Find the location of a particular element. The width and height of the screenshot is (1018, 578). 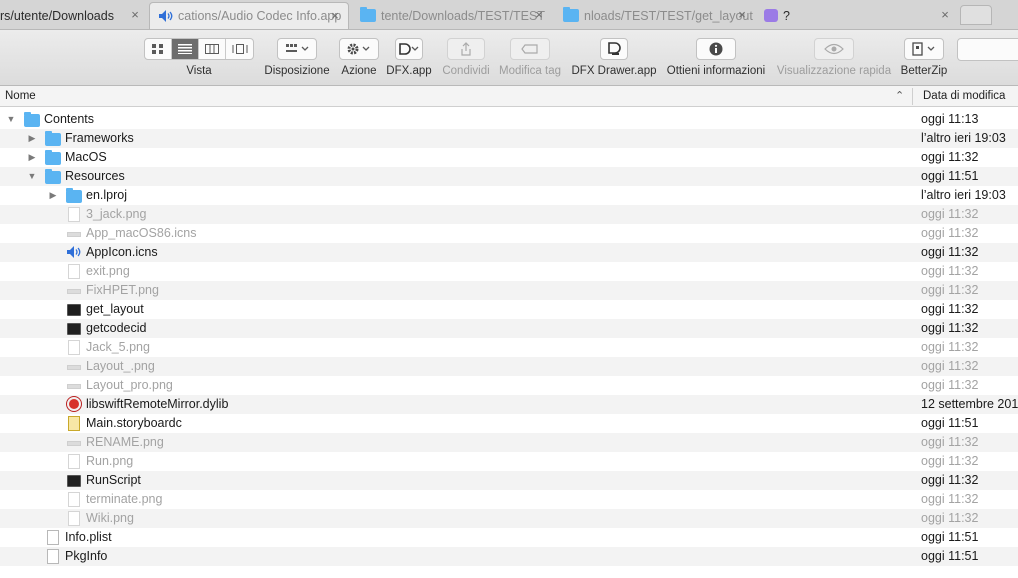

file-row: 3_jack.png oggi 11:32 is located at coordinates (509, 214).